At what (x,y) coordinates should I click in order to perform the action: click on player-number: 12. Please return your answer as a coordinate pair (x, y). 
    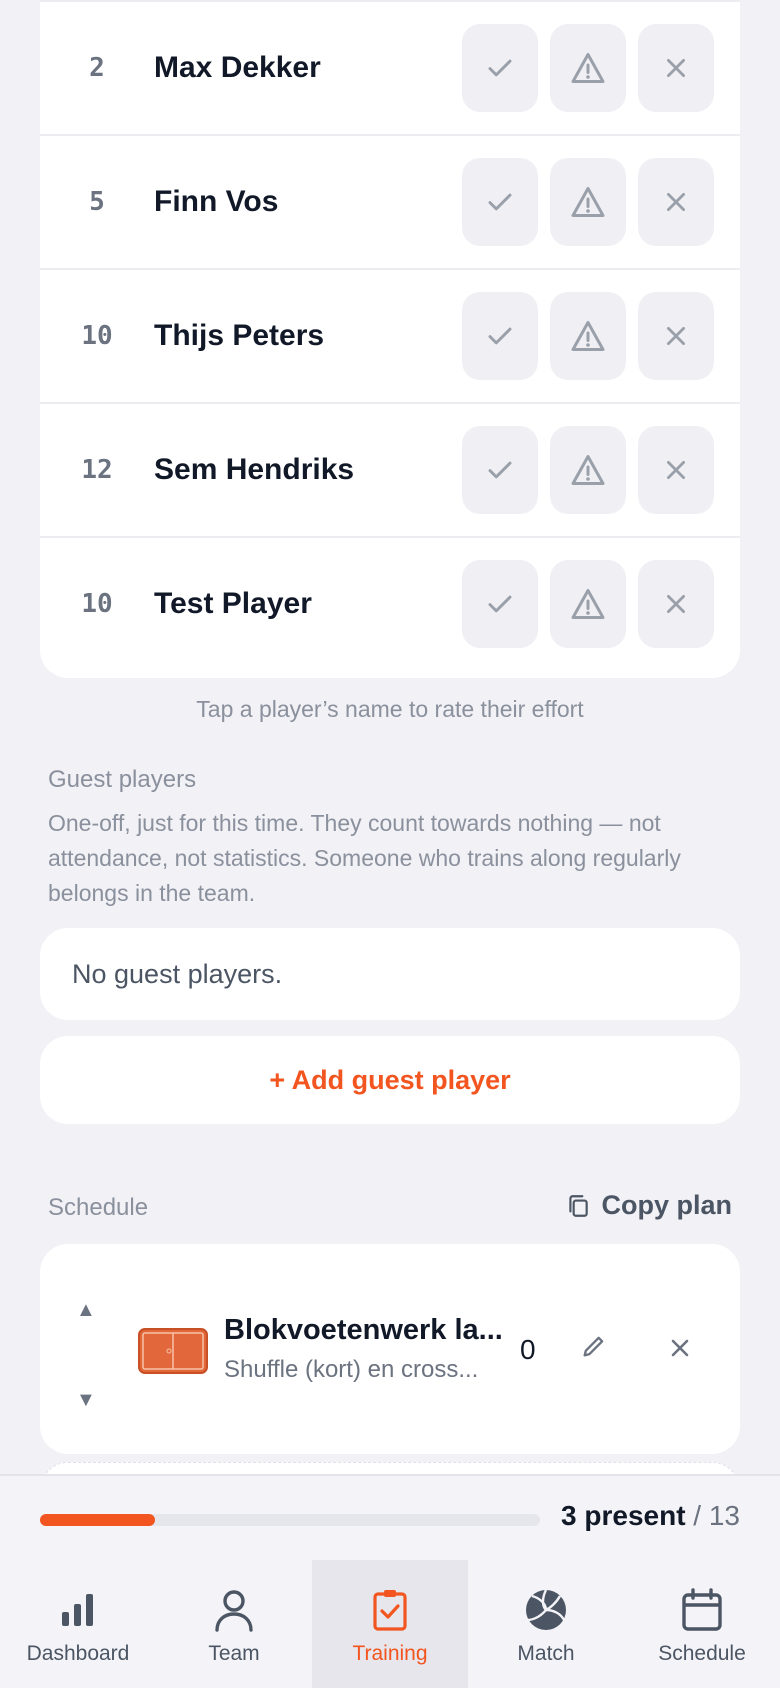
    Looking at the image, I should click on (97, 470).